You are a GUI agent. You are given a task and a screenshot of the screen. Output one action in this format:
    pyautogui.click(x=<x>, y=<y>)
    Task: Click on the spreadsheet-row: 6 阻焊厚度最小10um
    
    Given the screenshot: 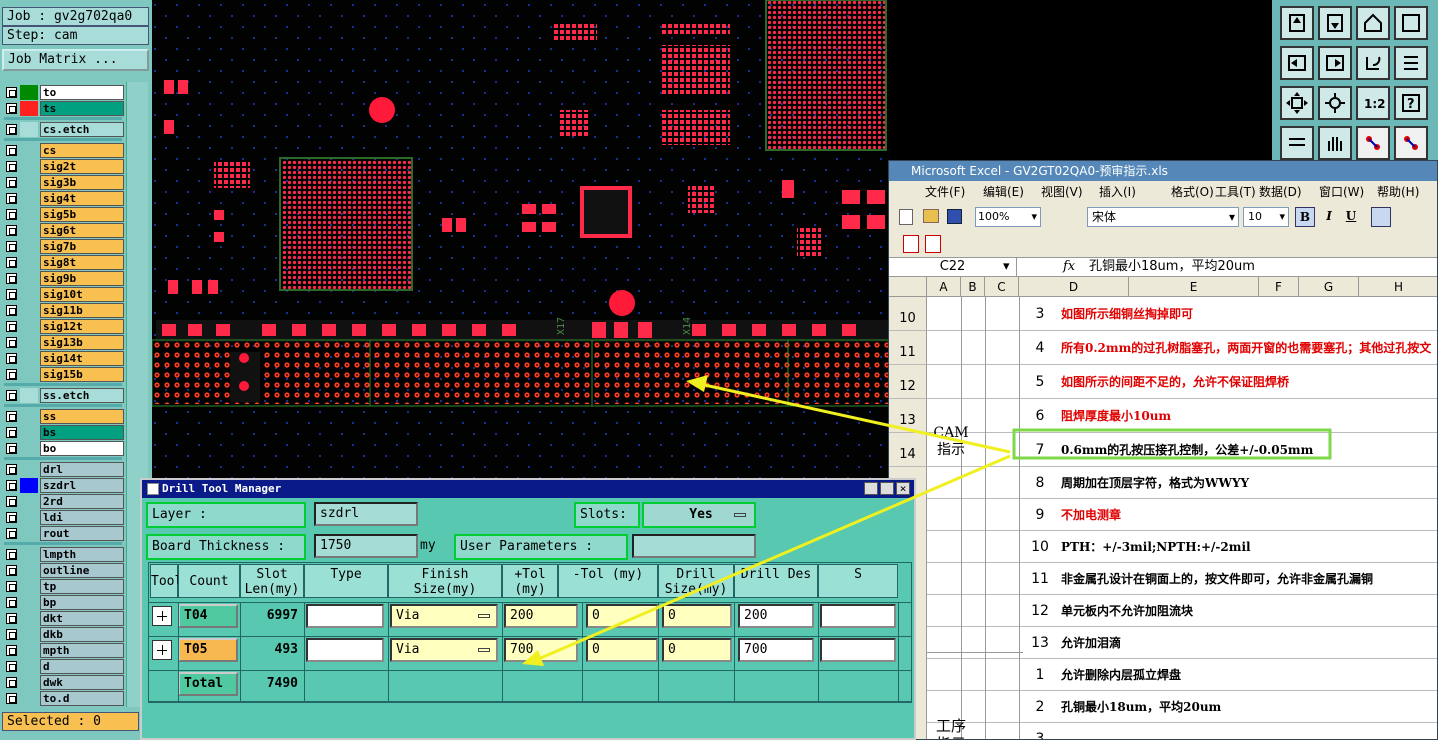 What is the action you would take?
    pyautogui.click(x=1182, y=416)
    